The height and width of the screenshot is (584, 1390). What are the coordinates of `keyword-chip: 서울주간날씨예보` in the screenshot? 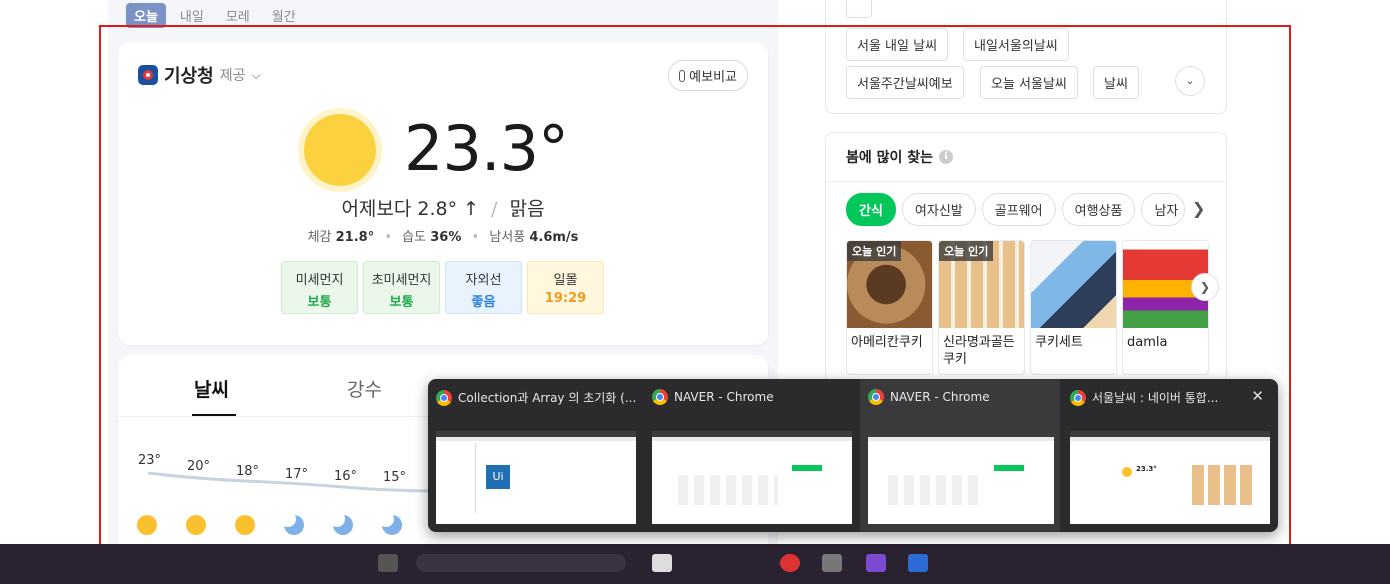 It's located at (905, 82).